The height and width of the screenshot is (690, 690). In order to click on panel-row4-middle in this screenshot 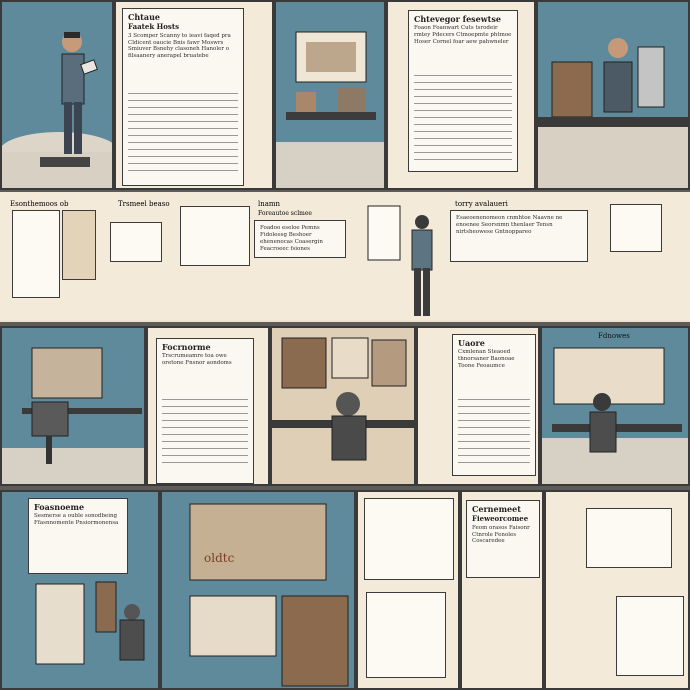, I will do `click(408, 590)`.